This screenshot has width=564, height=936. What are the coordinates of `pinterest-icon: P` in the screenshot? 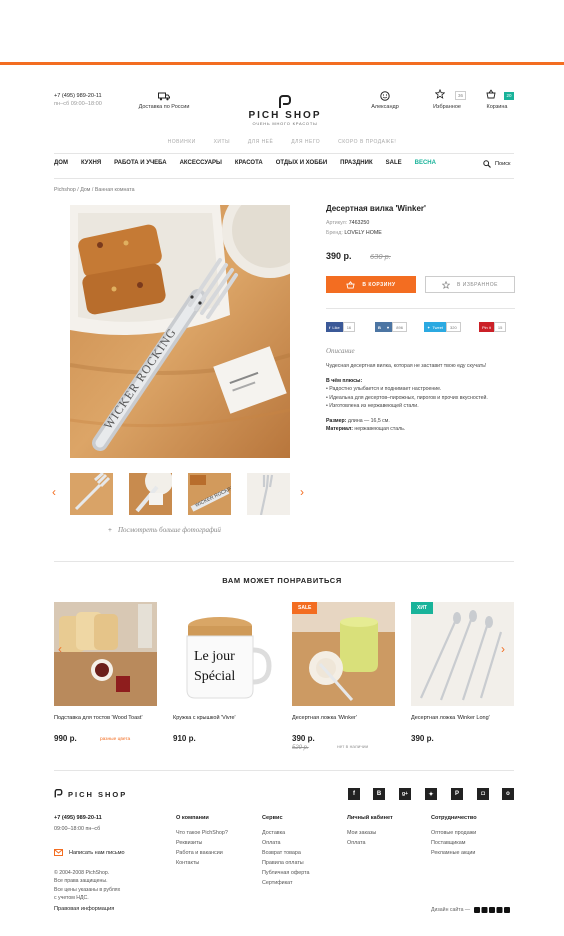 It's located at (457, 794).